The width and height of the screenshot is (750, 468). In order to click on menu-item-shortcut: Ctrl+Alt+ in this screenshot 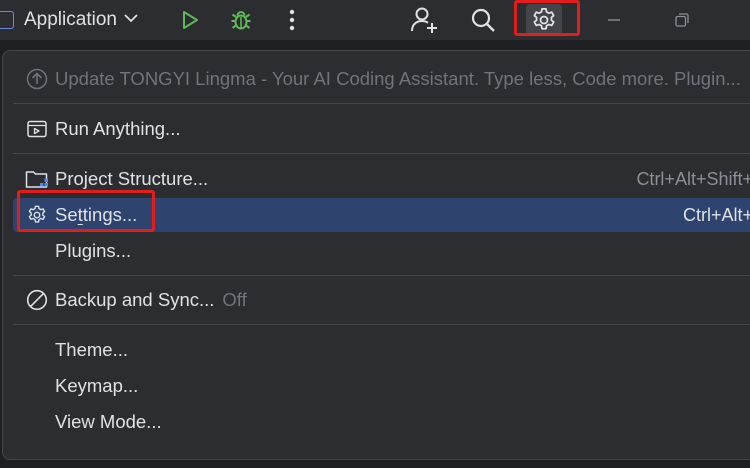, I will do `click(716, 214)`.